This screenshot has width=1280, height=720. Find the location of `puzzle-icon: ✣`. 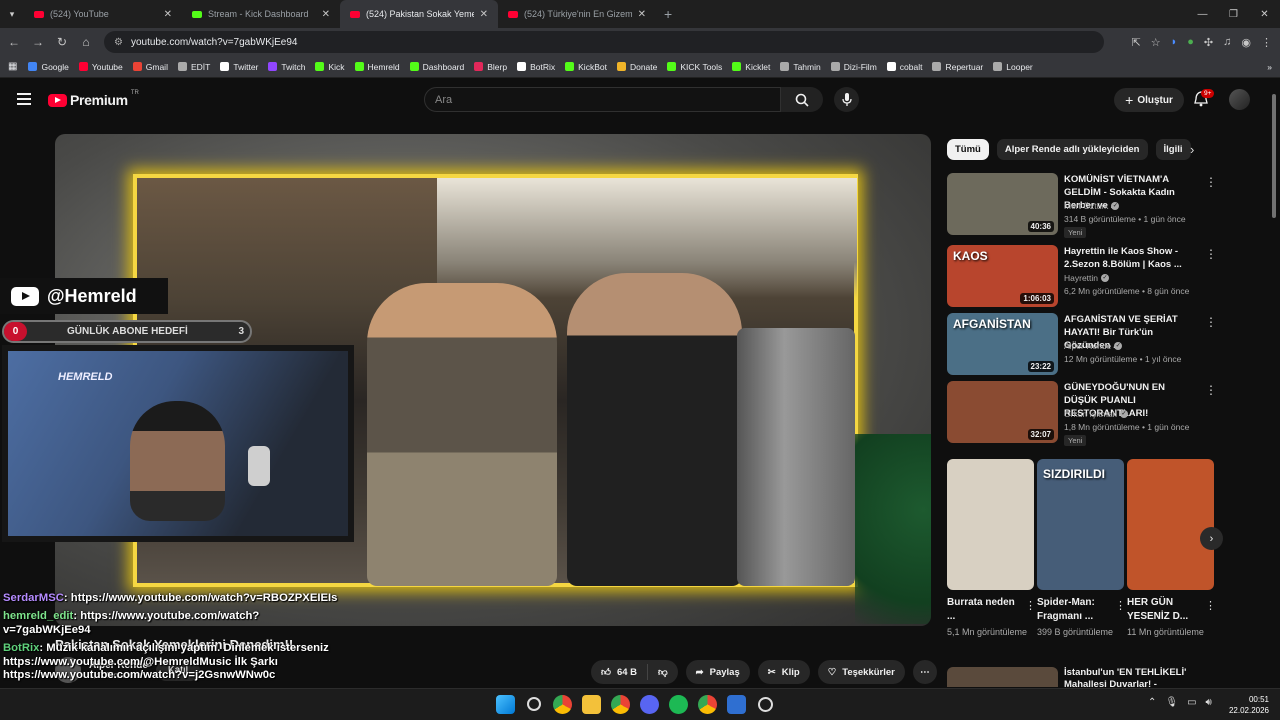

puzzle-icon: ✣ is located at coordinates (1208, 42).